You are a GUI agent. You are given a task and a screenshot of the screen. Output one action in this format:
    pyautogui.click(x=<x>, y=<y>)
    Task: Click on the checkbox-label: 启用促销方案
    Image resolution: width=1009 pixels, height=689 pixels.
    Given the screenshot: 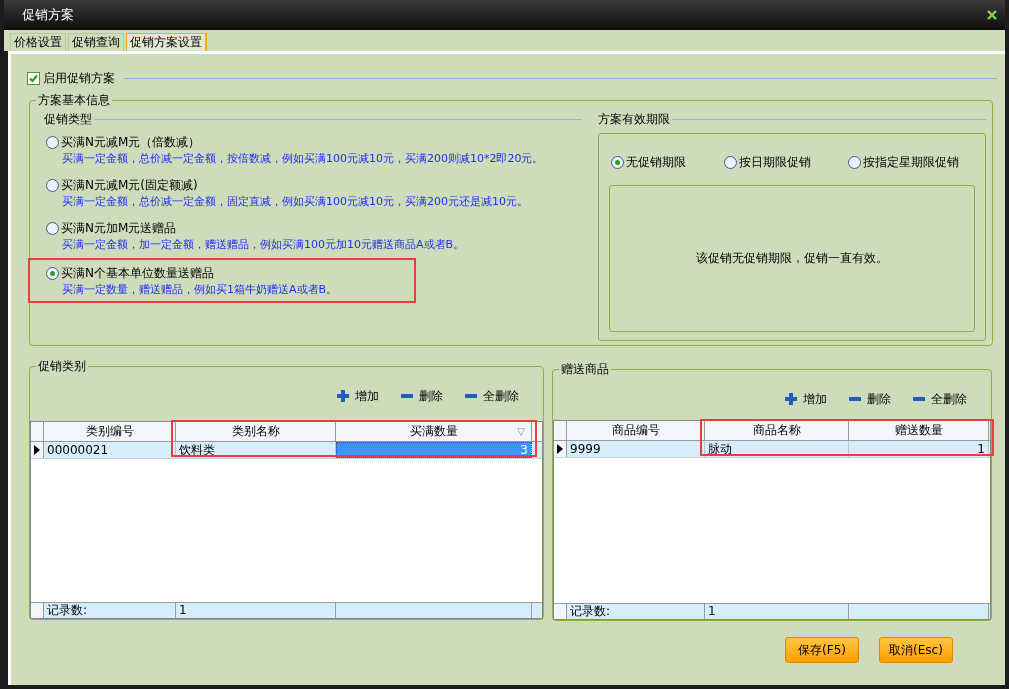 What is the action you would take?
    pyautogui.click(x=79, y=78)
    